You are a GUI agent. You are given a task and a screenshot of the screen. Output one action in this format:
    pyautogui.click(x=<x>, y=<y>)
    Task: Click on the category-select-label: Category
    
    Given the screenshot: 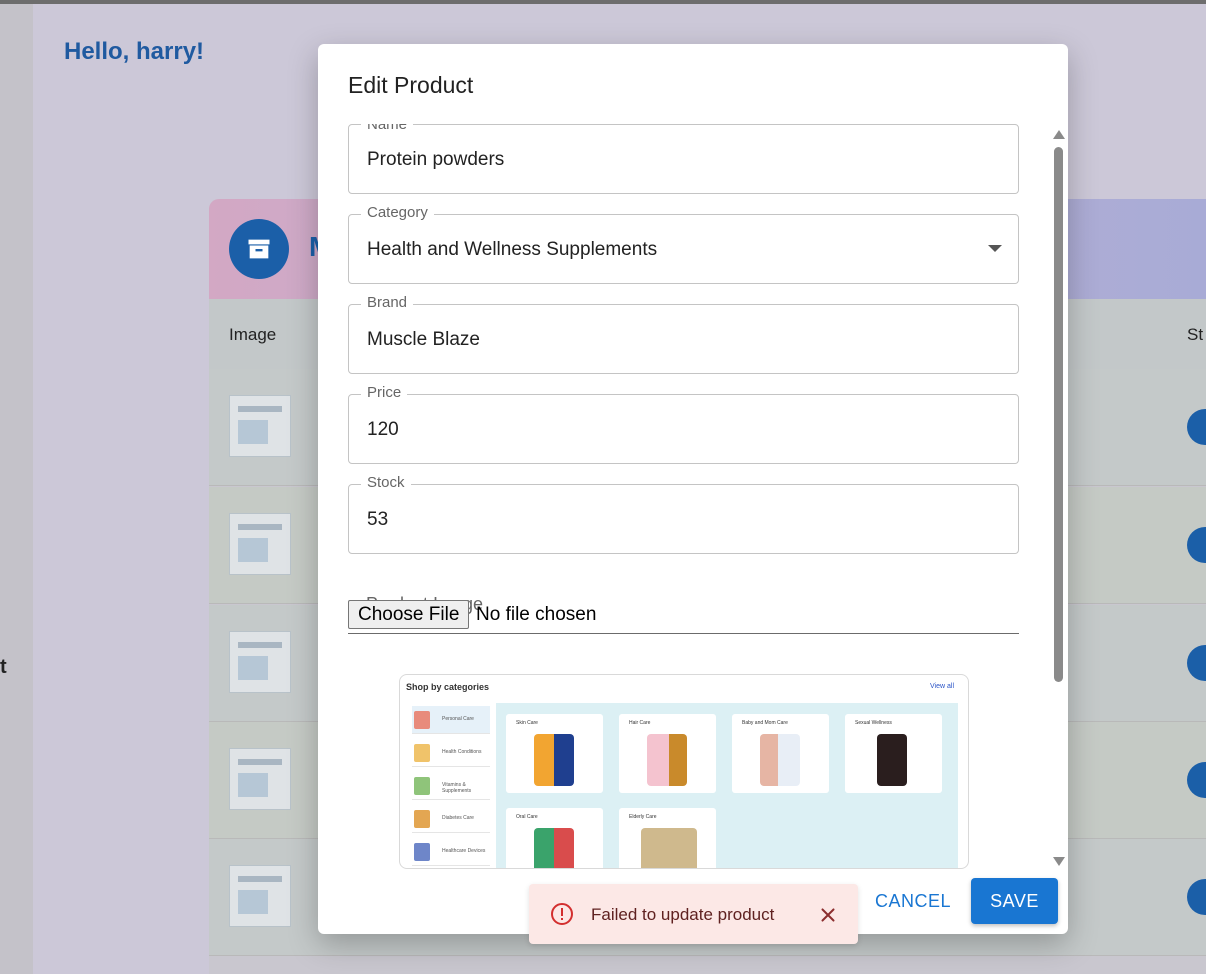 What is the action you would take?
    pyautogui.click(x=397, y=212)
    